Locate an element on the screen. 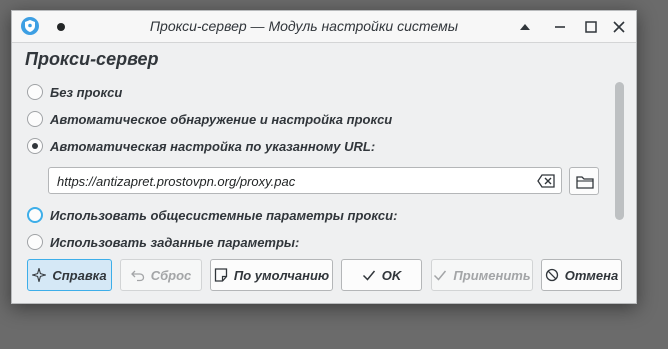  option-manual-proxy: Использовать заданные параметры: is located at coordinates (163, 242).